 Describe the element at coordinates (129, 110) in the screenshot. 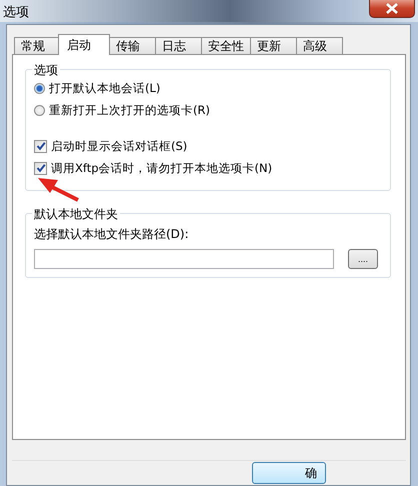

I see `option-label: 重新打开上次打开的选项卡(R)` at that location.